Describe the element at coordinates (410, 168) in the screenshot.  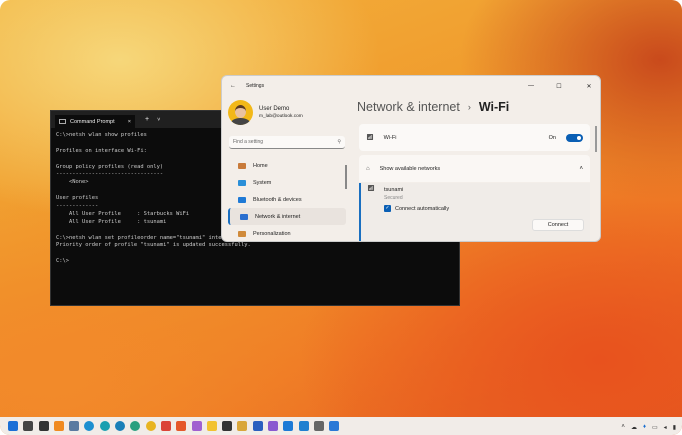
I see `show-networks-label: Show available networks` at that location.